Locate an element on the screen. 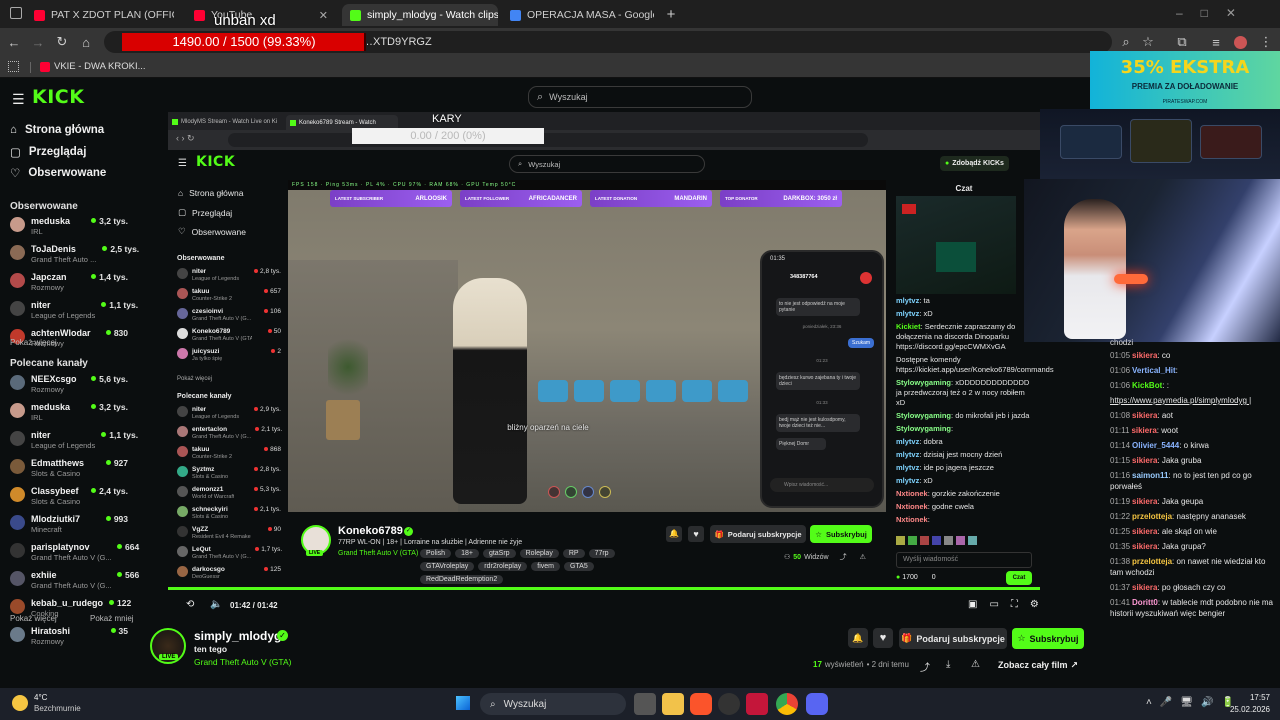  nav-home: ⌂ Strona główna is located at coordinates (57, 130).